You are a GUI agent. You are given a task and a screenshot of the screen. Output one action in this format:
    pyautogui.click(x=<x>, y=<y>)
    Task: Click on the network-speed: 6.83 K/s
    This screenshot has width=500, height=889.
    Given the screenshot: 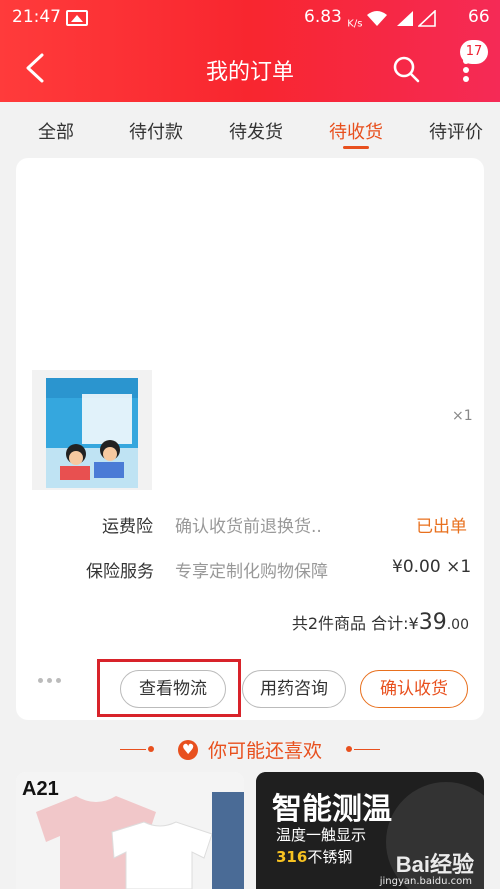 What is the action you would take?
    pyautogui.click(x=333, y=18)
    